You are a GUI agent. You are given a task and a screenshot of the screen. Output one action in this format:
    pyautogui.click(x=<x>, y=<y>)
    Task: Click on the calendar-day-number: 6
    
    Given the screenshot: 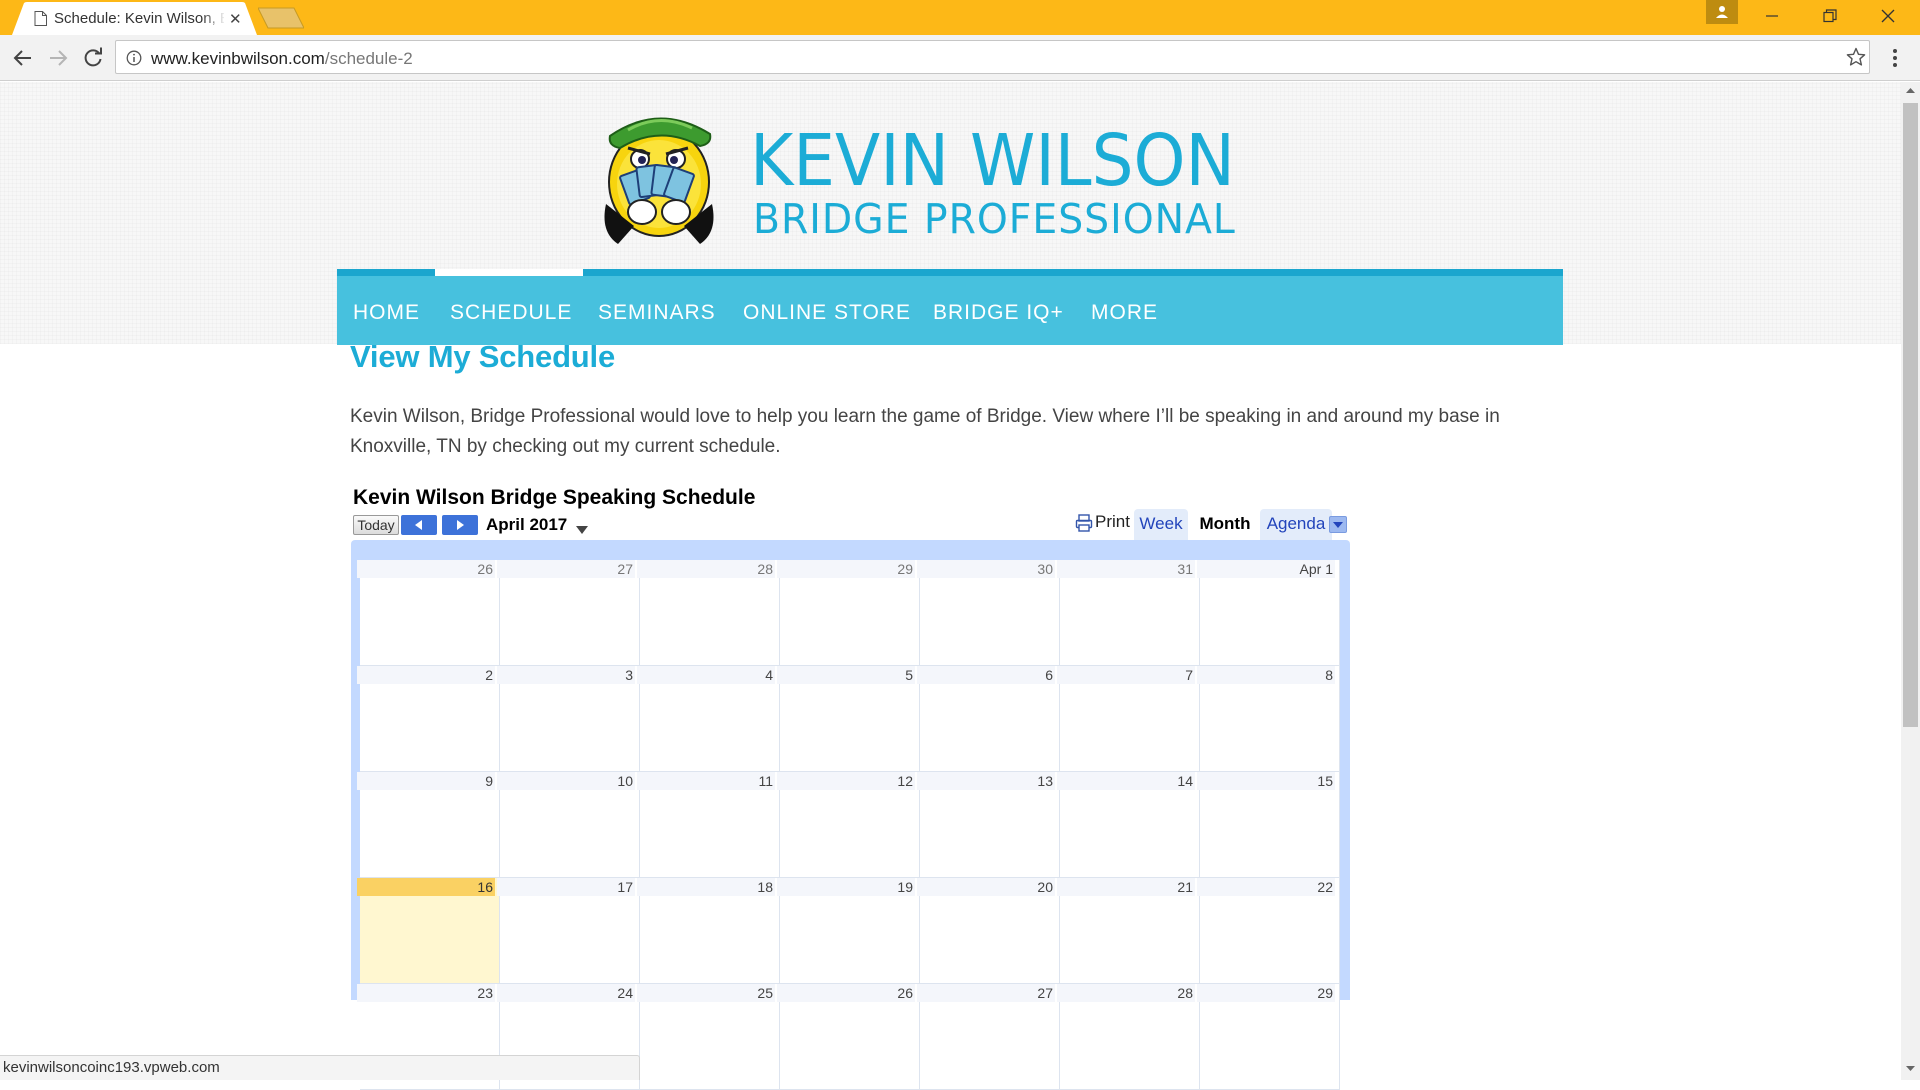 What is the action you would take?
    pyautogui.click(x=986, y=675)
    